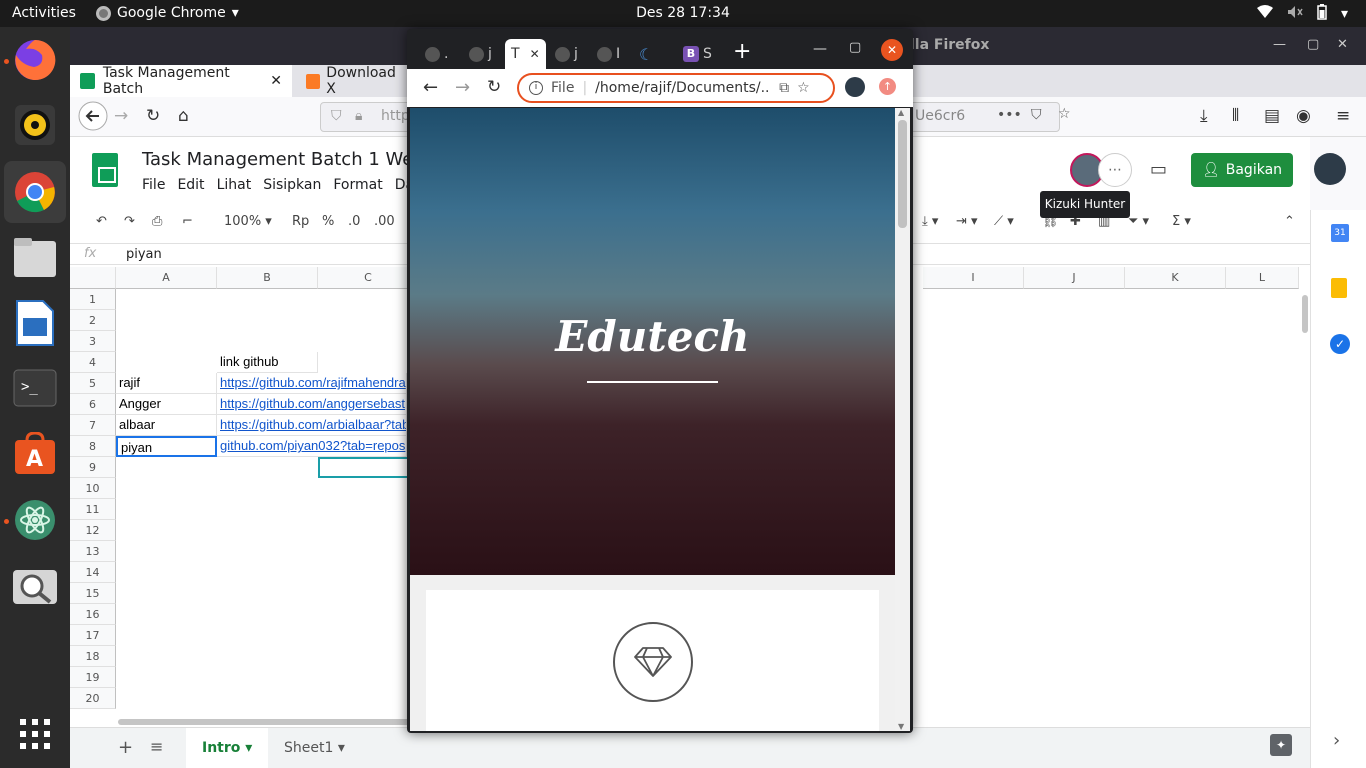  Describe the element at coordinates (1009, 115) in the screenshot. I see `more-icon: •••` at that location.